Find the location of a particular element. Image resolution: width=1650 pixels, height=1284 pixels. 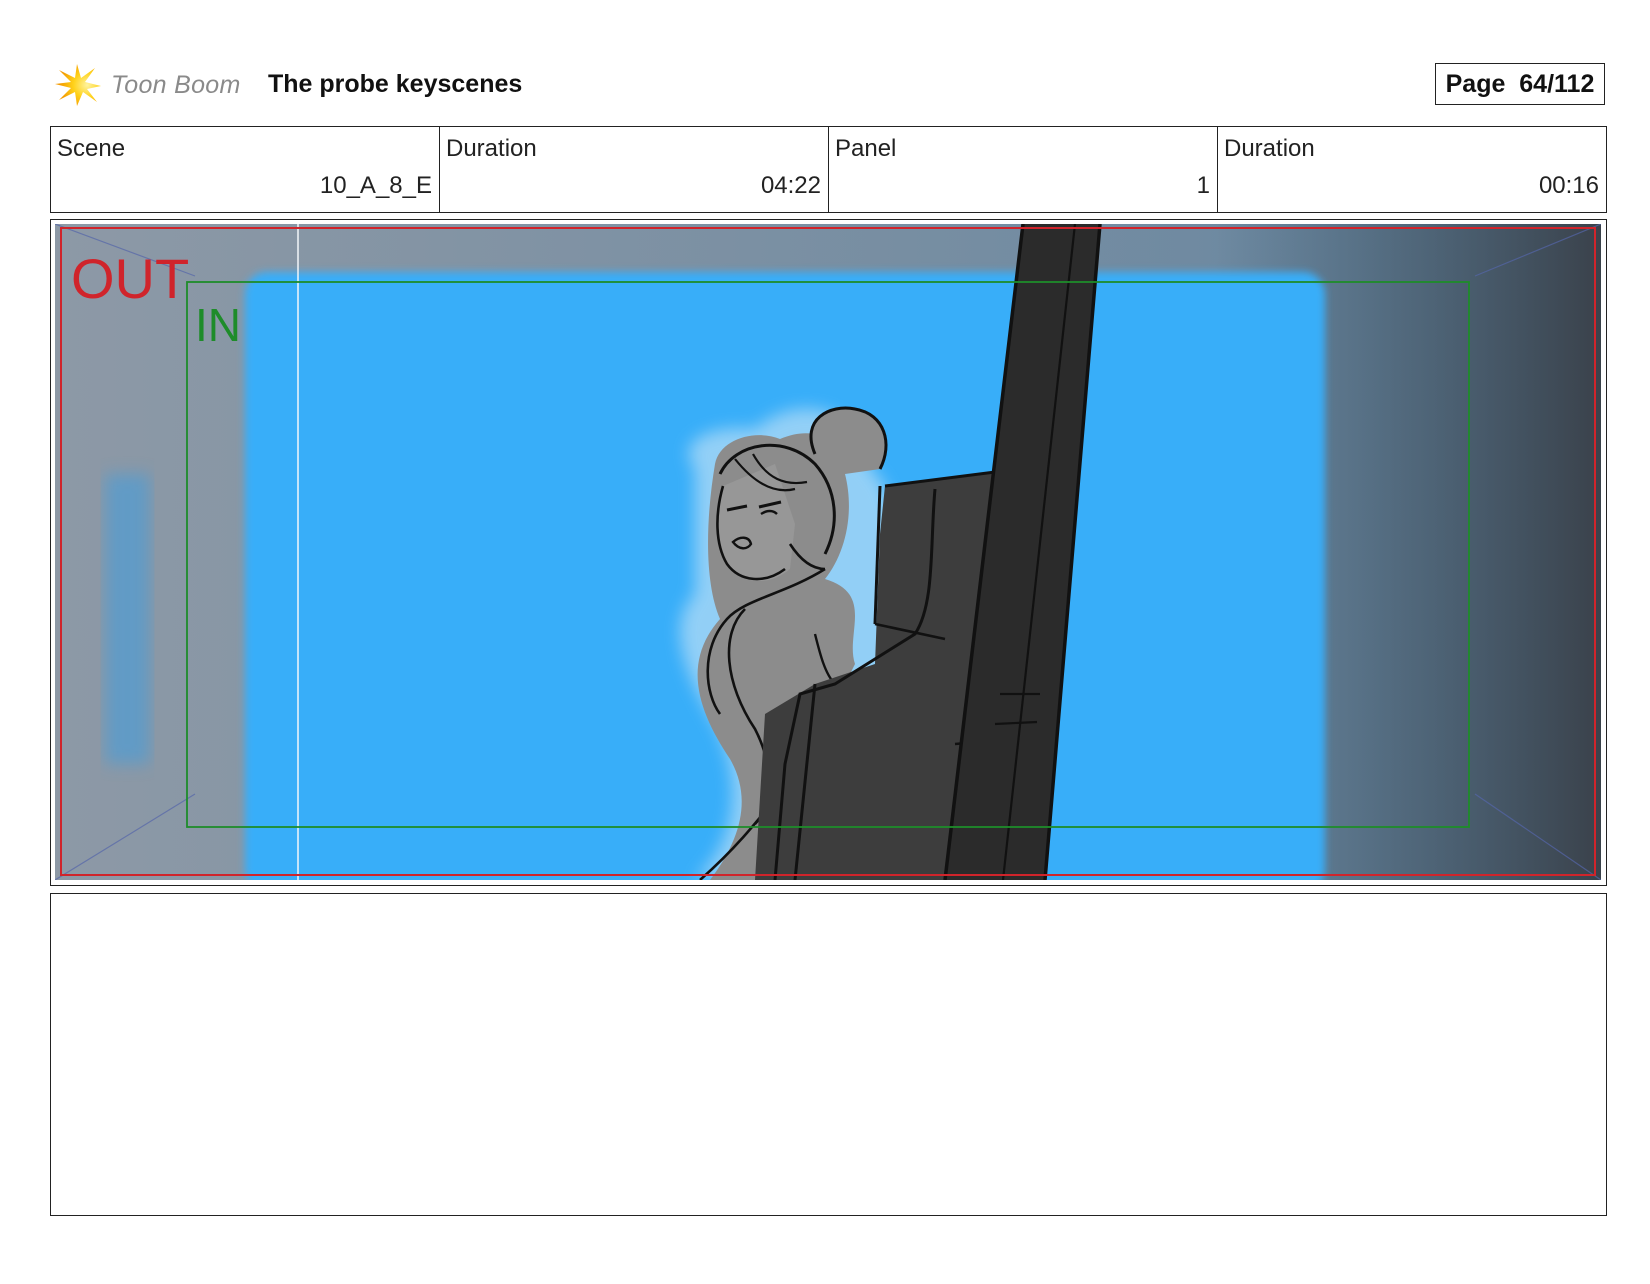

panel-label: Panel is located at coordinates (866, 148).